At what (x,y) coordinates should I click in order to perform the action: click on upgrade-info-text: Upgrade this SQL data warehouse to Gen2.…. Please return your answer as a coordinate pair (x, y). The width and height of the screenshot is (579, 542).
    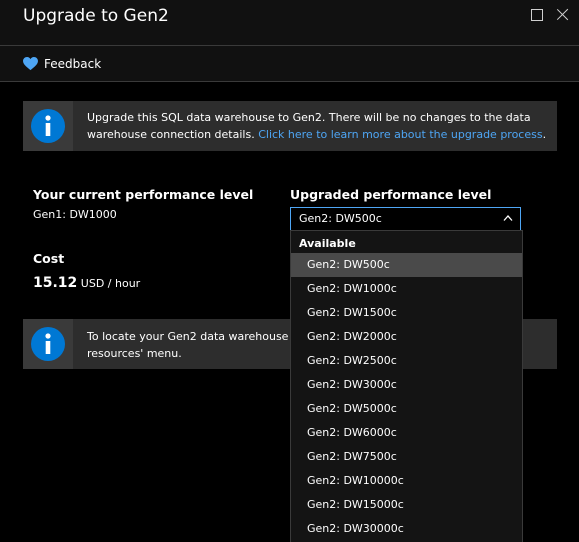
    Looking at the image, I should click on (317, 126).